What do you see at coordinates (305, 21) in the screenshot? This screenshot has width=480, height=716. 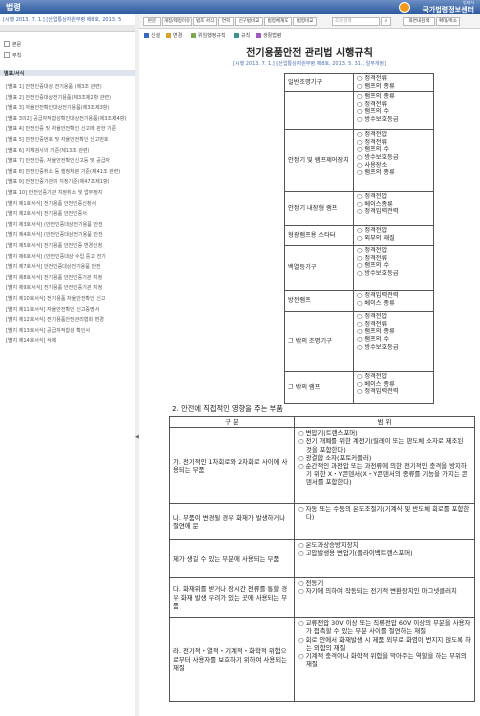 I see `tab-law-compare: 법령비교` at bounding box center [305, 21].